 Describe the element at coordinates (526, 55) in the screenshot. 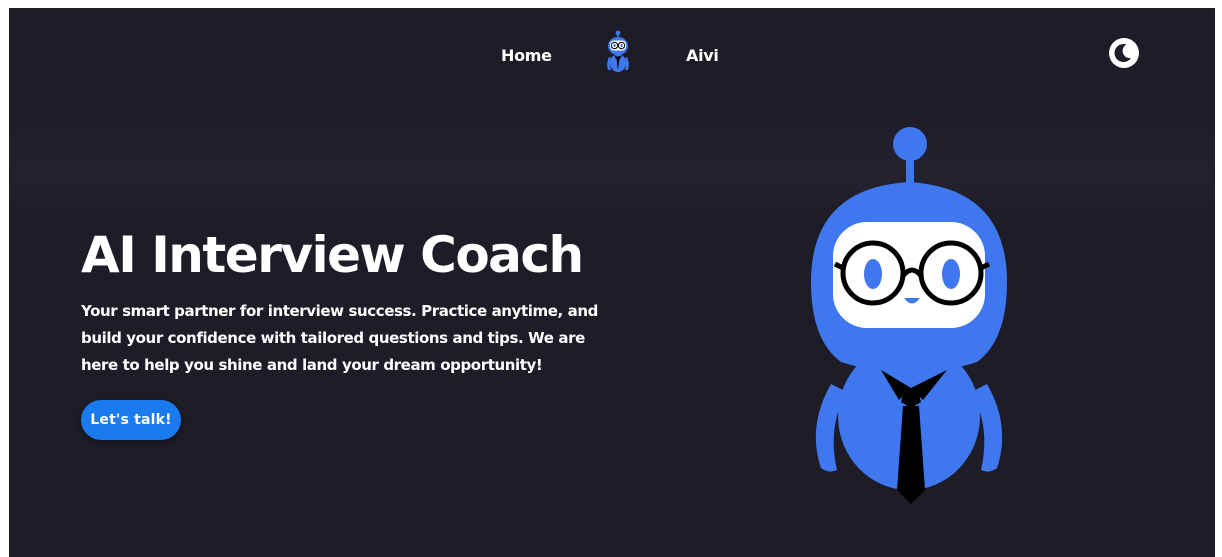

I see `nav-home-link: Home` at that location.